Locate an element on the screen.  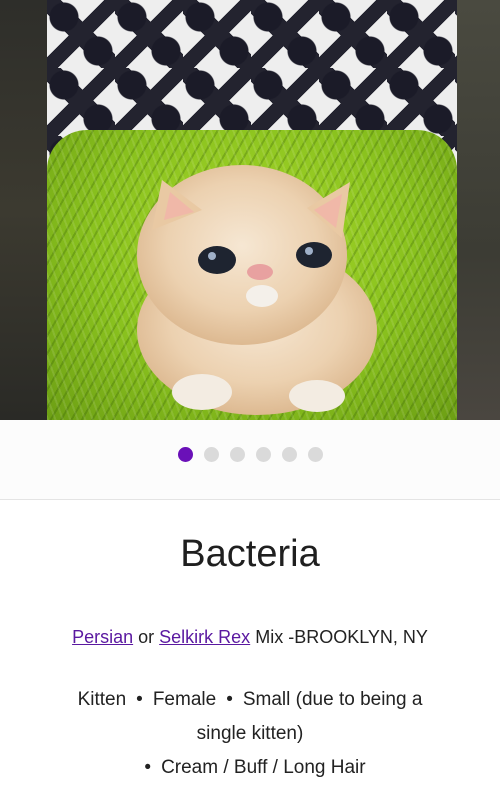
pet-age: Kitten is located at coordinates (102, 699).